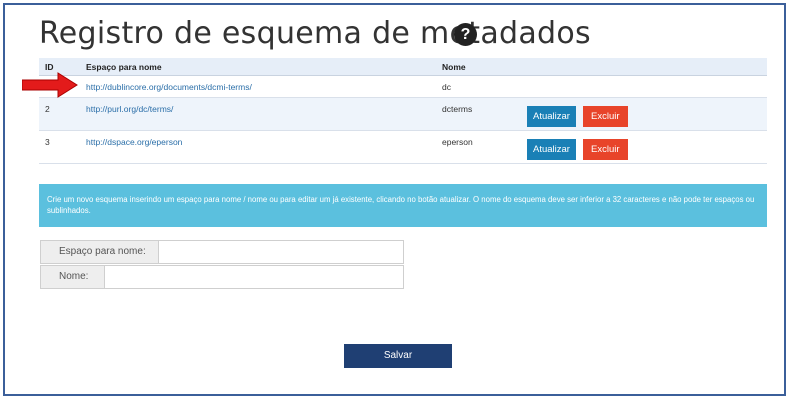 The width and height of the screenshot is (793, 403). I want to click on save-button: Salvar, so click(398, 356).